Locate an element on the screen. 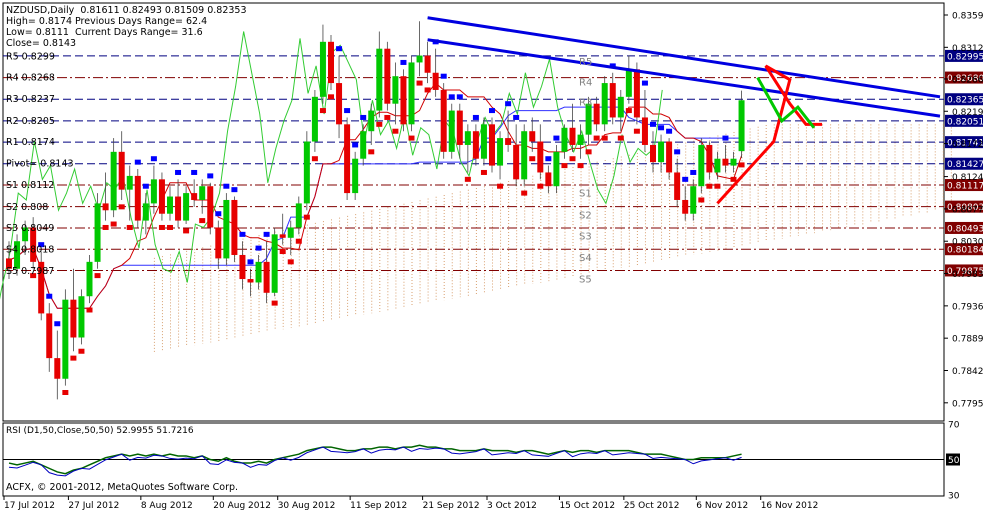 This screenshot has width=983, height=512. y-tick-label: 0.83120 is located at coordinates (967, 49).